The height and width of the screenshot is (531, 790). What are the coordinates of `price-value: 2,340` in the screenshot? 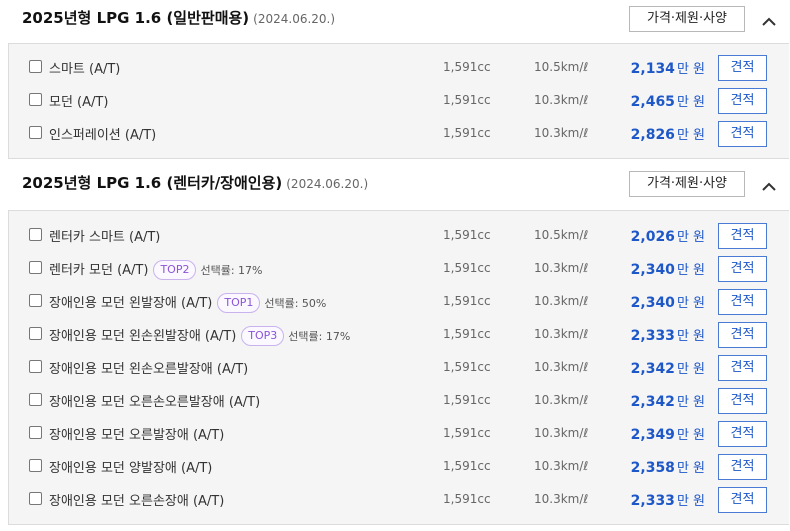 It's located at (652, 303).